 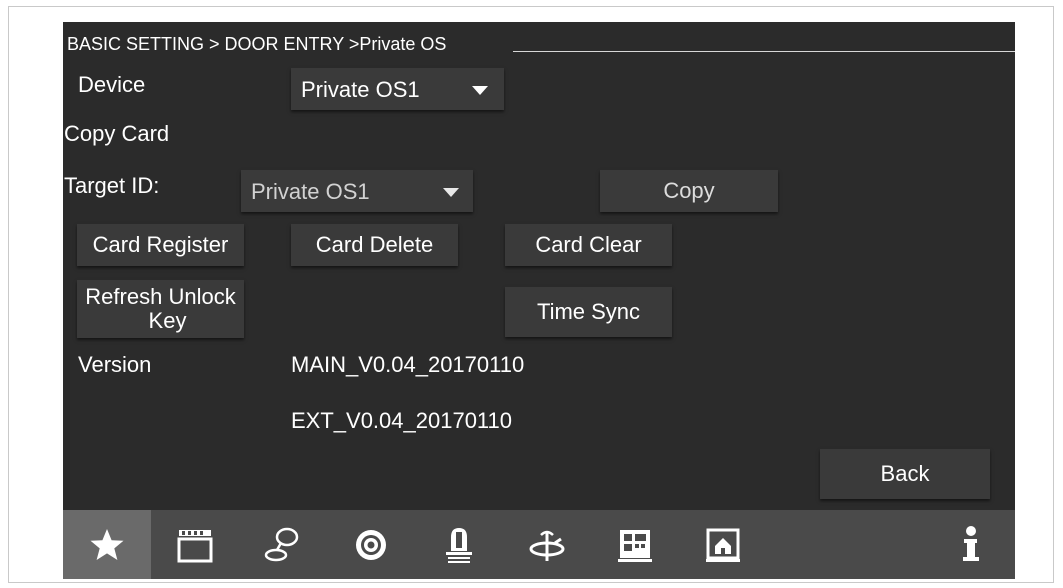 I want to click on back-button: Back, so click(x=905, y=474).